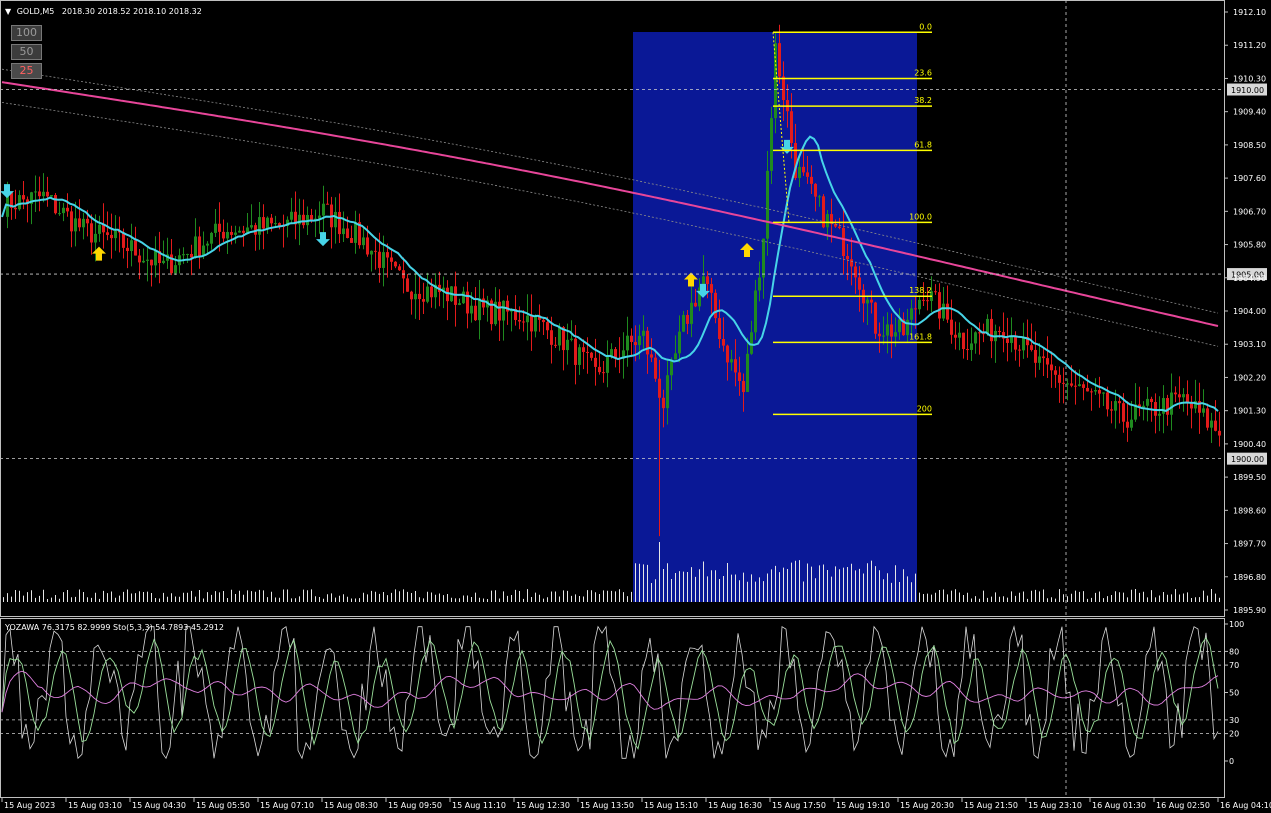  I want to click on time-tick-label: 15 Aug 20:30, so click(927, 805).